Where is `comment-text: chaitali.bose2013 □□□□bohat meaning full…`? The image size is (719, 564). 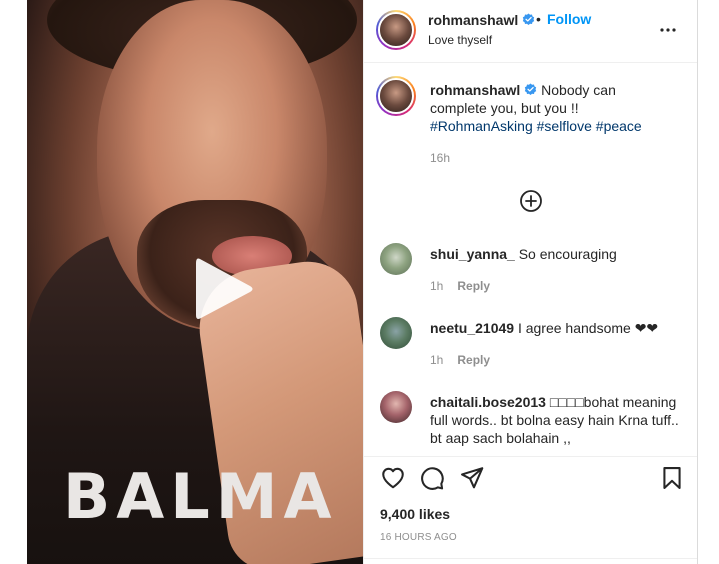 comment-text: chaitali.bose2013 □□□□bohat meaning full… is located at coordinates (555, 420).